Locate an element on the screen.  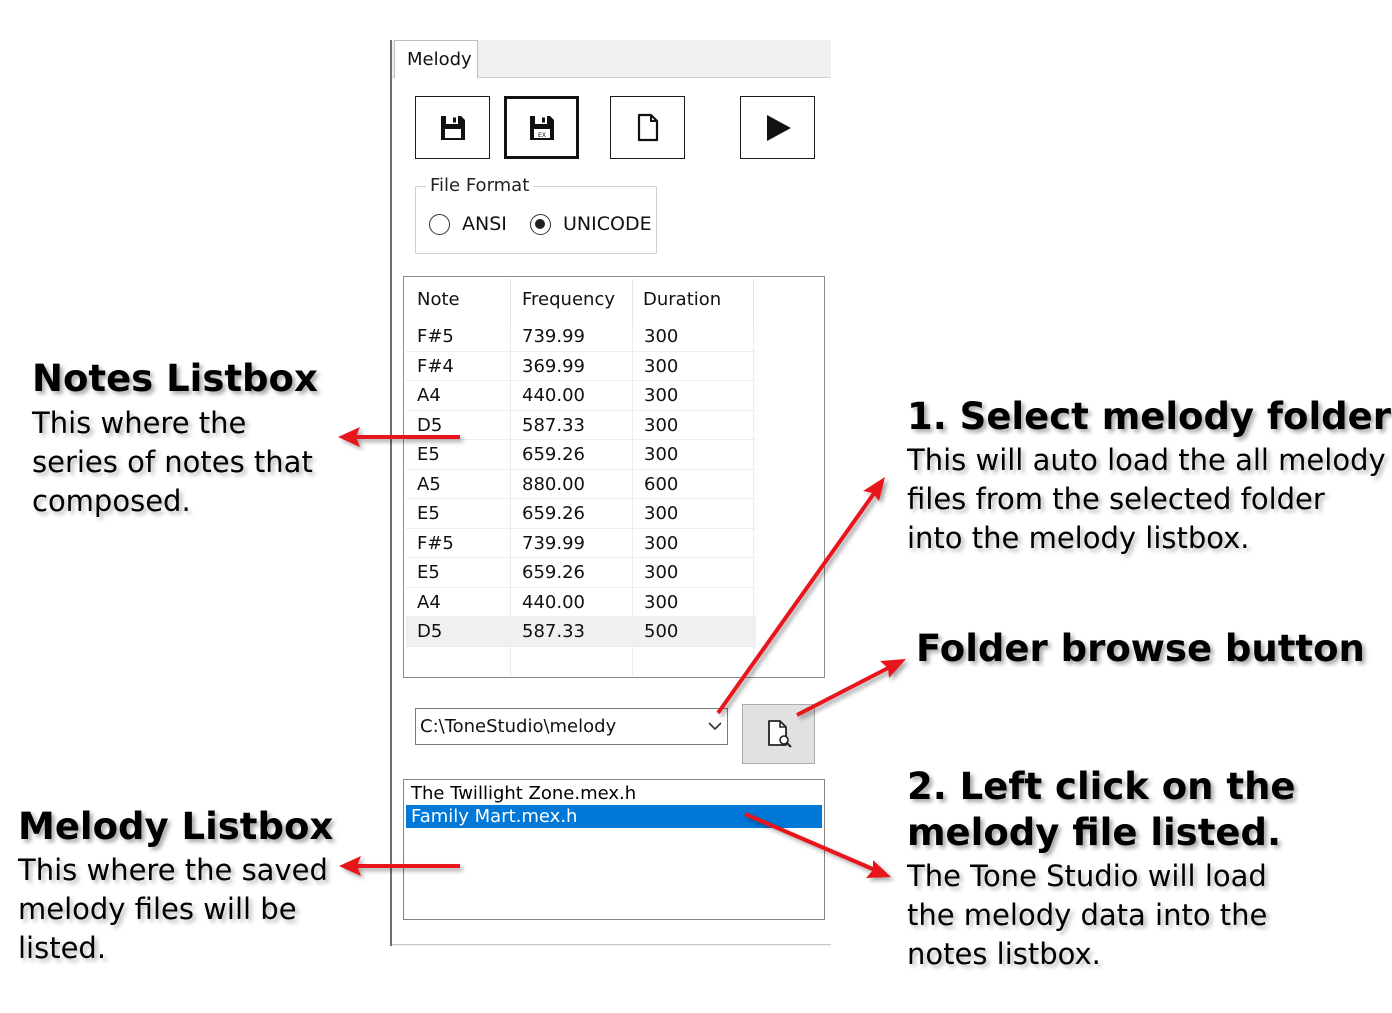
arrow-notes-listbox is located at coordinates (399, 437).